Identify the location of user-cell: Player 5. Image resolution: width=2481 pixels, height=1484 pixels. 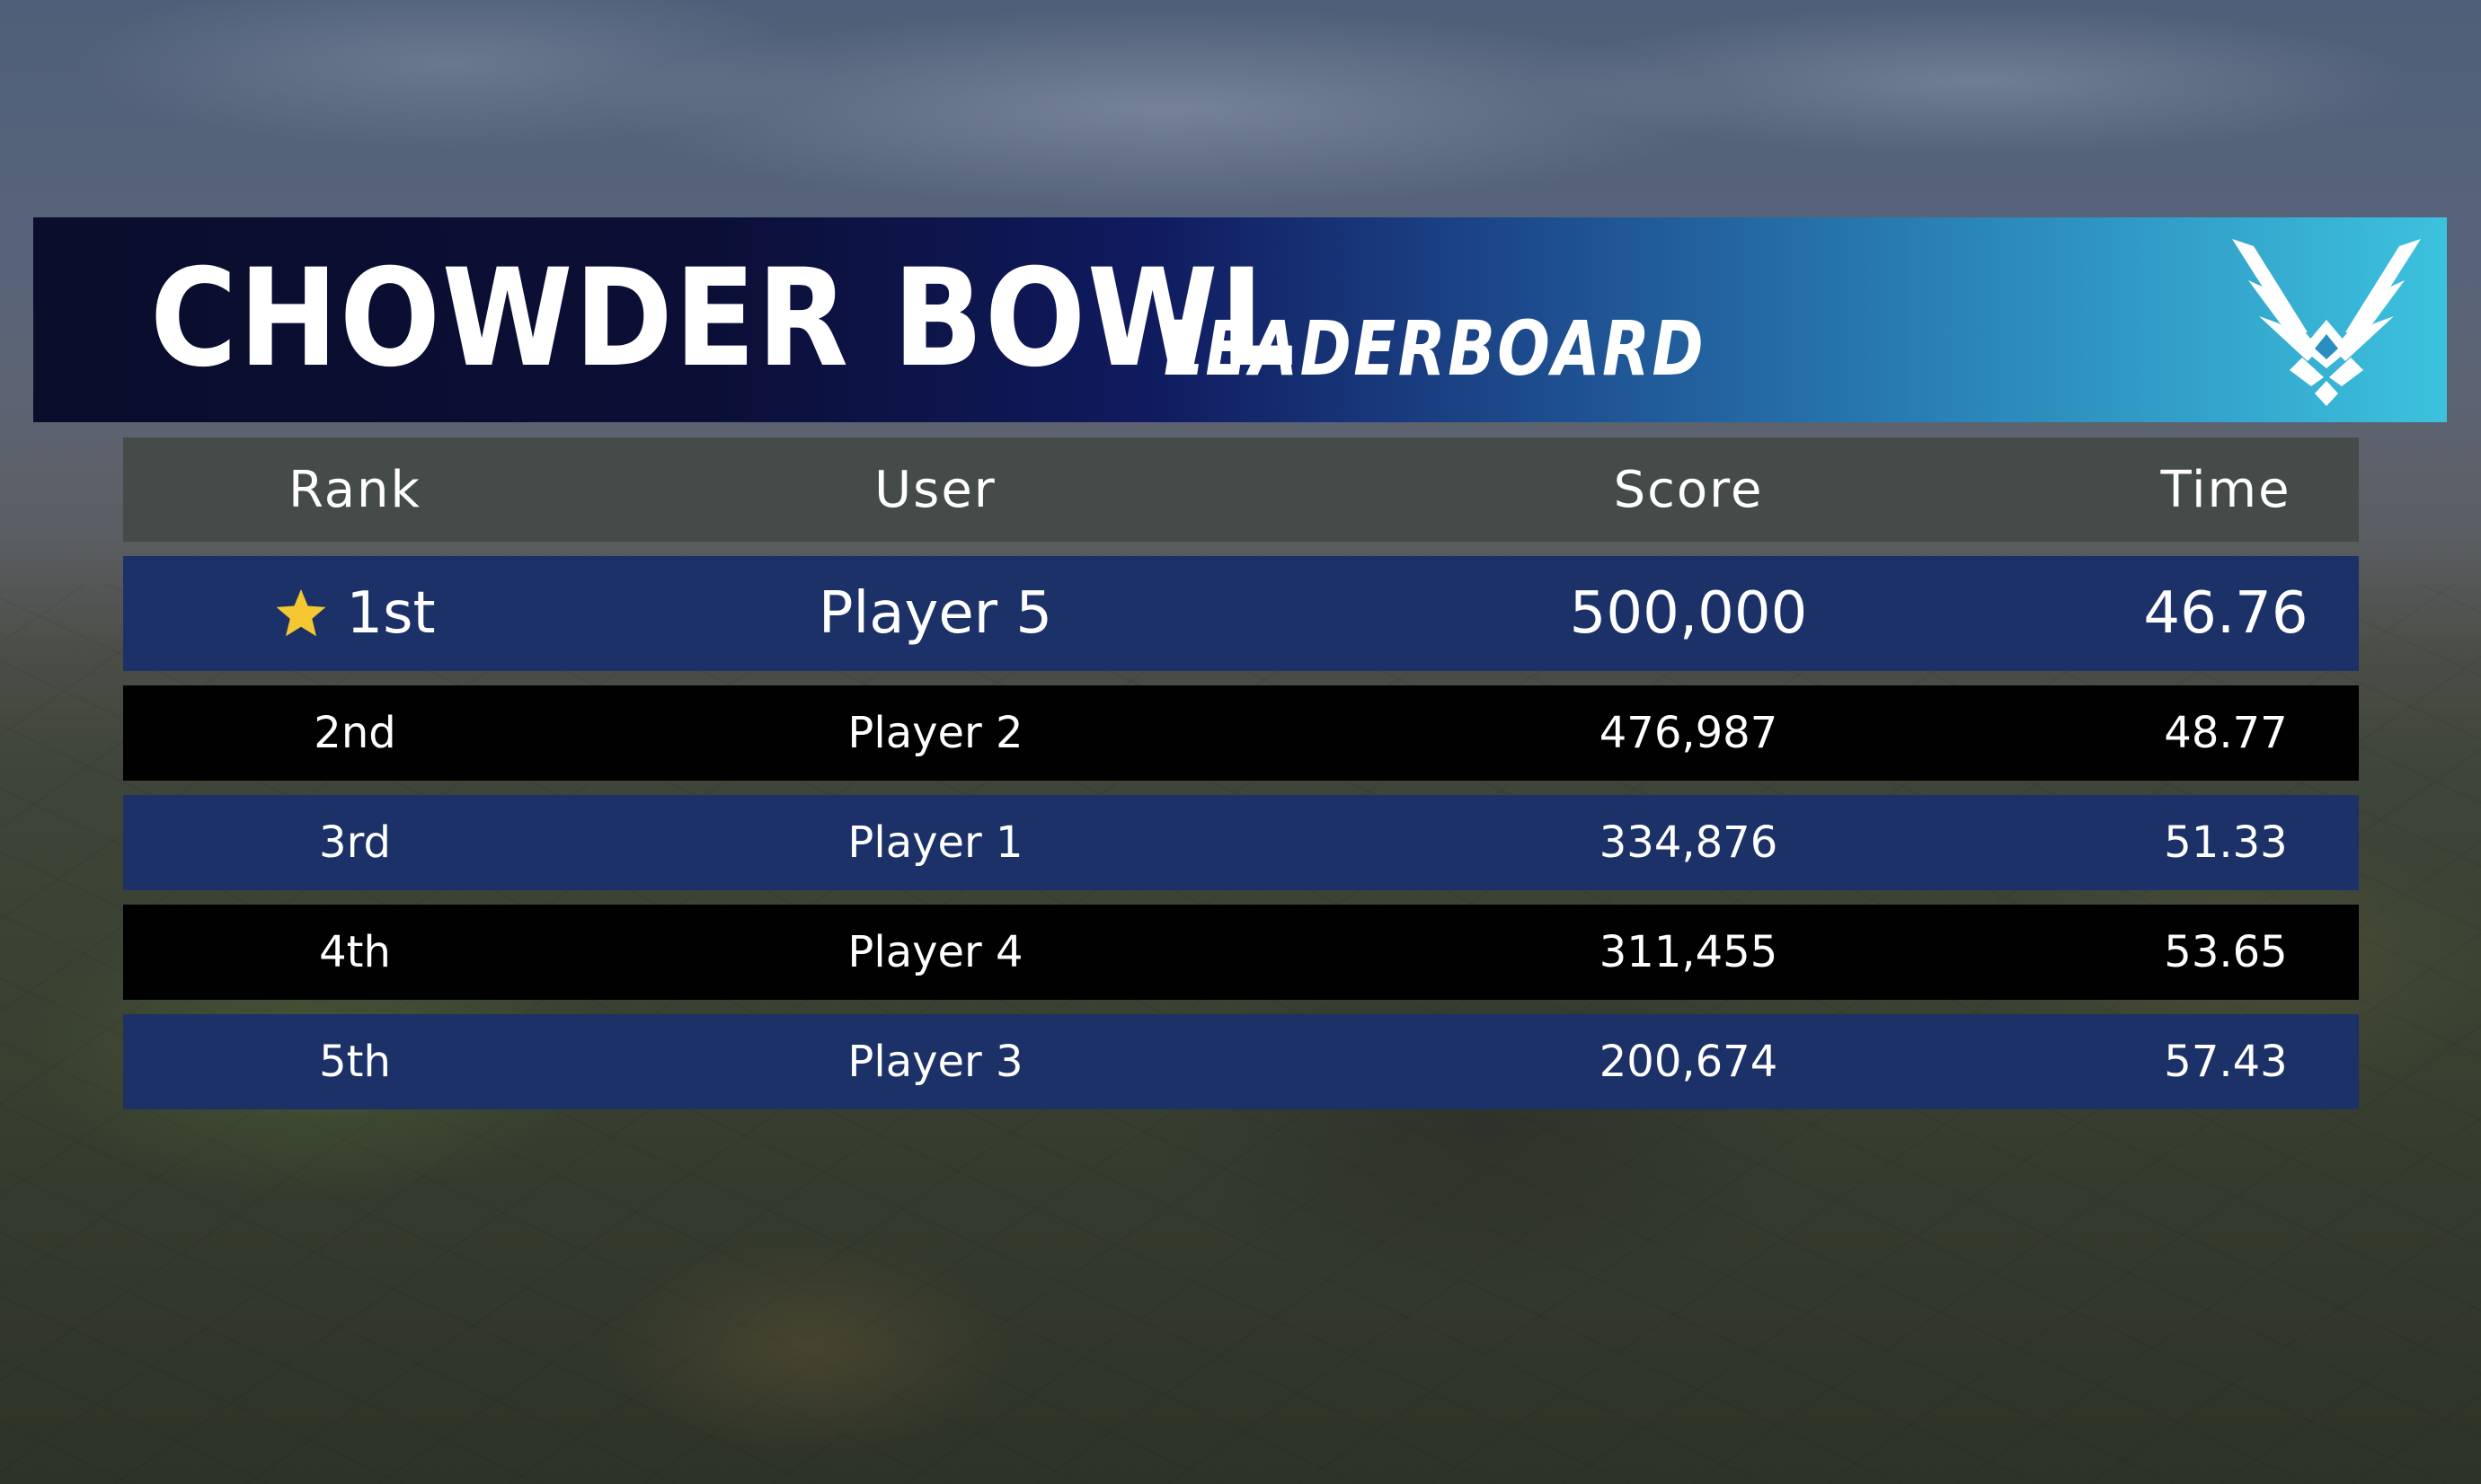
(935, 614).